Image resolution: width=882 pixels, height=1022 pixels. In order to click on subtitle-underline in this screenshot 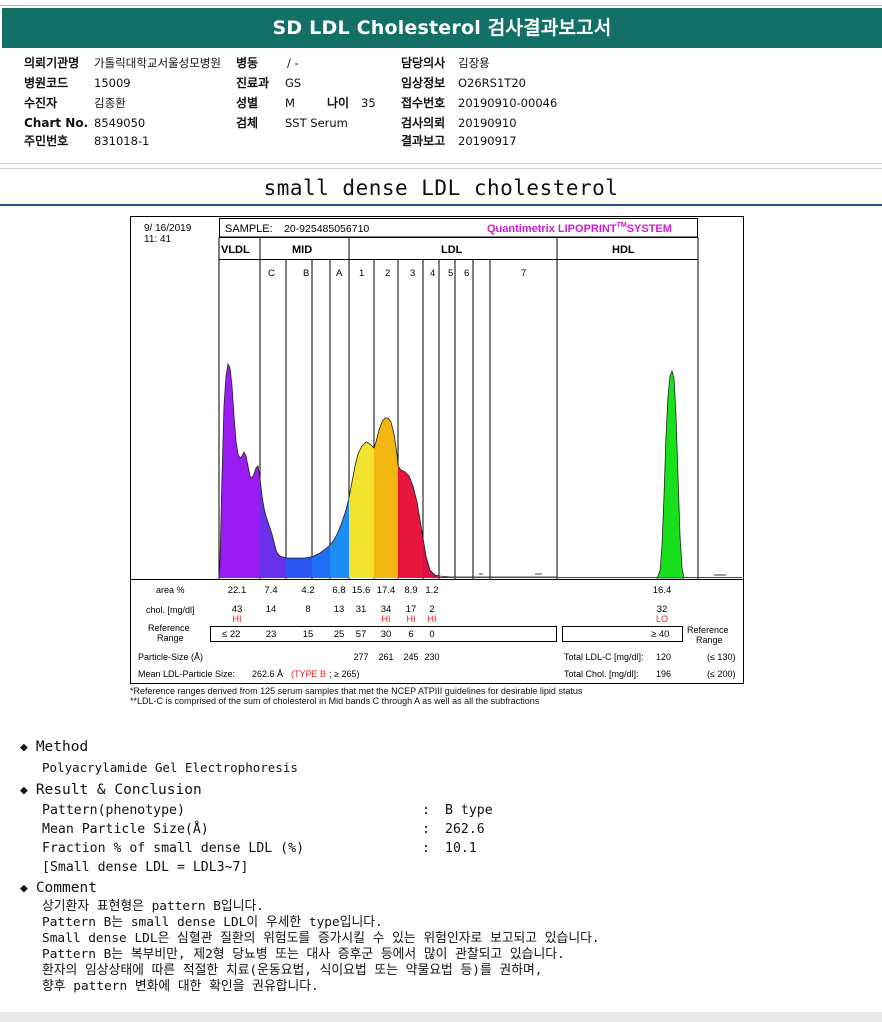, I will do `click(441, 205)`.